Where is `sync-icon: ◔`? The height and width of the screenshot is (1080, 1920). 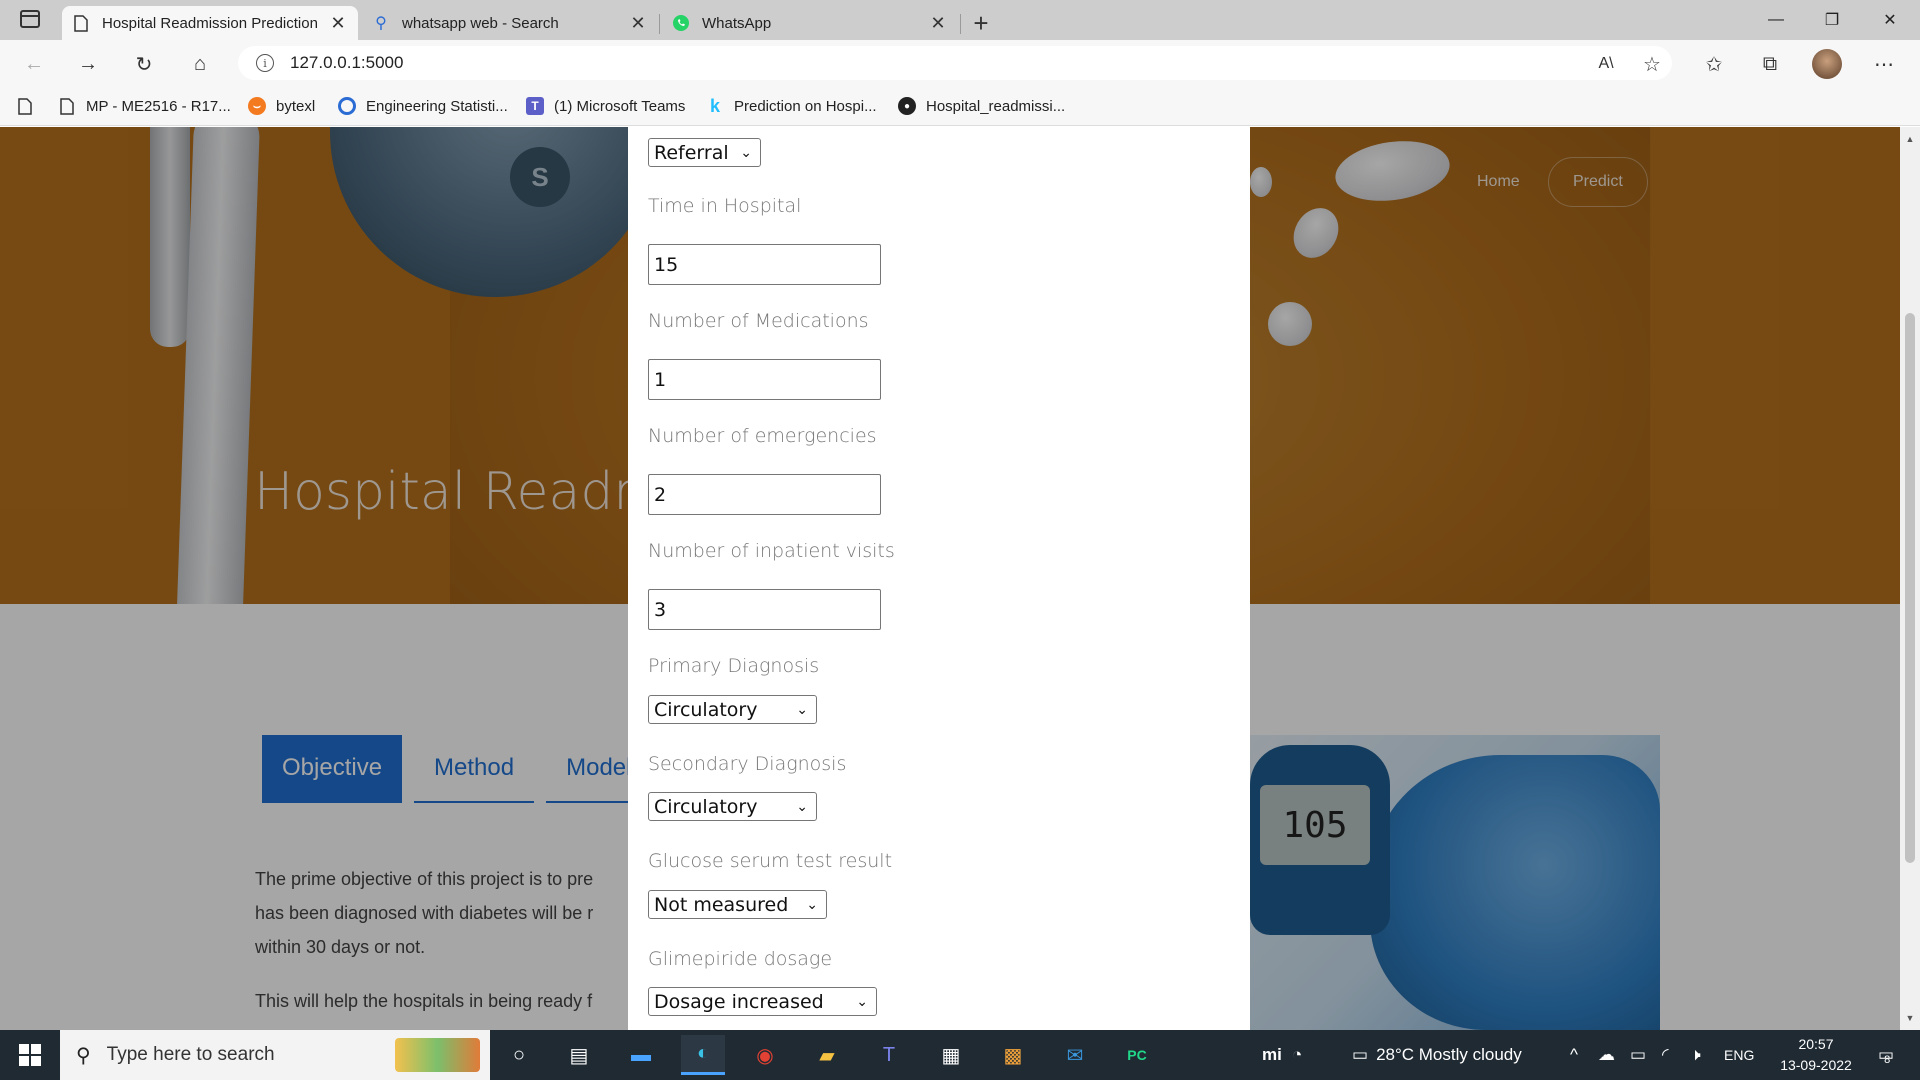
sync-icon: ◔ is located at coordinates (1297, 1055).